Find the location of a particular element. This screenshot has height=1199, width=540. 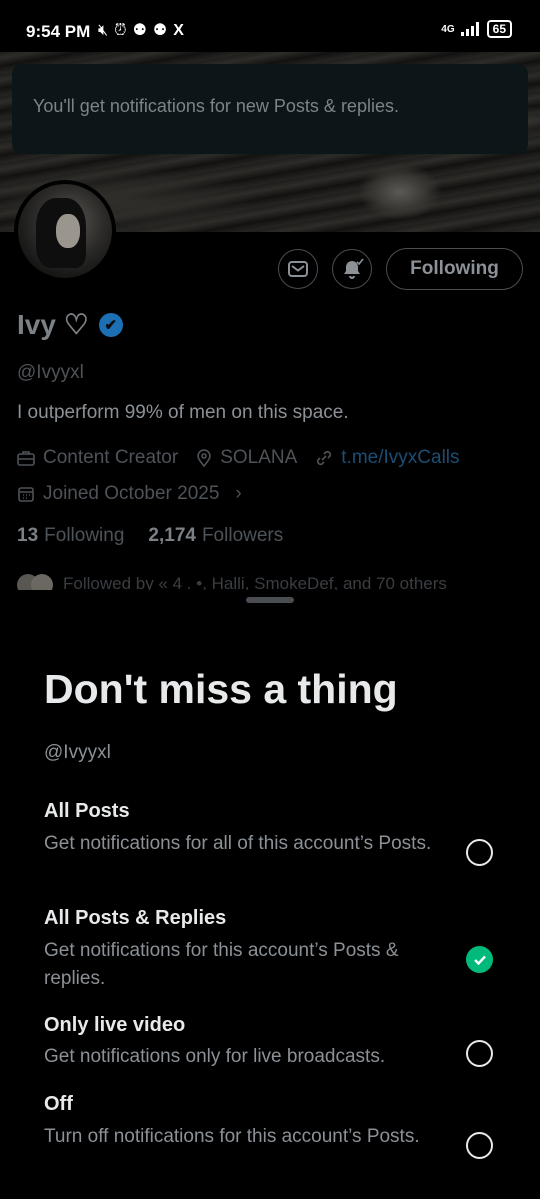

profile-bio: I outperform 99% of men on this space. is located at coordinates (183, 412).